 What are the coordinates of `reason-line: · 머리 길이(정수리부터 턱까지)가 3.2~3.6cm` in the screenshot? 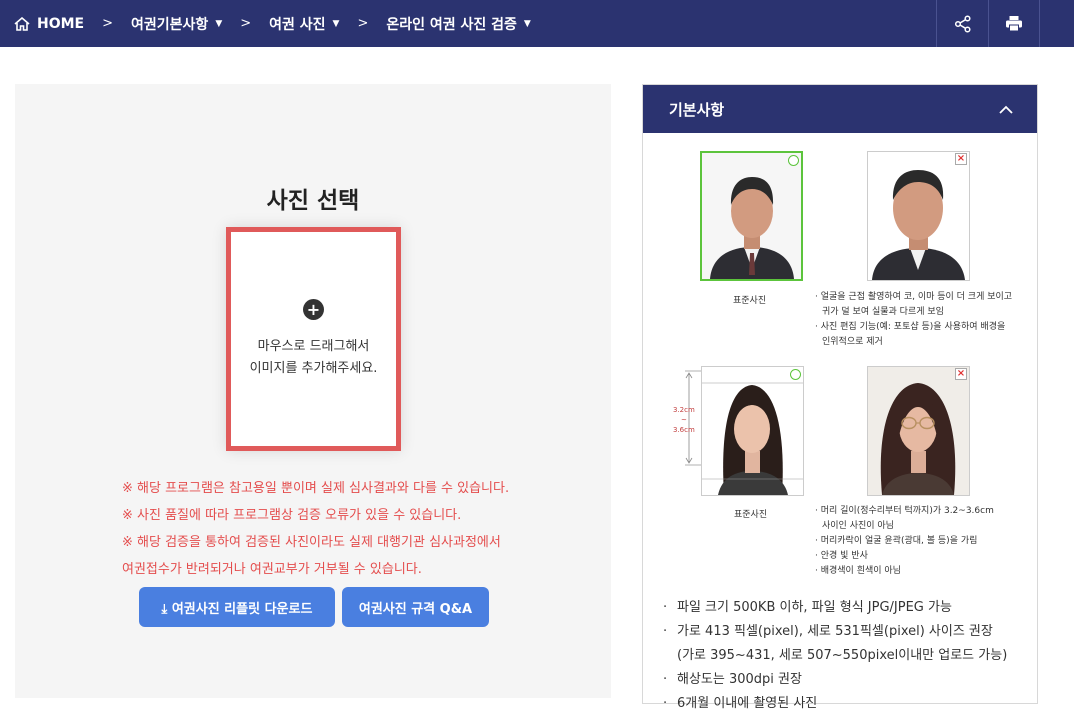 It's located at (904, 511).